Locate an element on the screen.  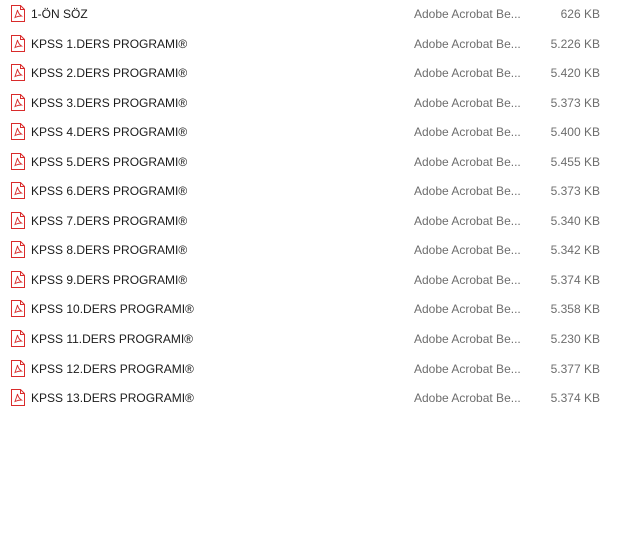
file-name: KPSS 8.DERS PROGRAMI® is located at coordinates (109, 250).